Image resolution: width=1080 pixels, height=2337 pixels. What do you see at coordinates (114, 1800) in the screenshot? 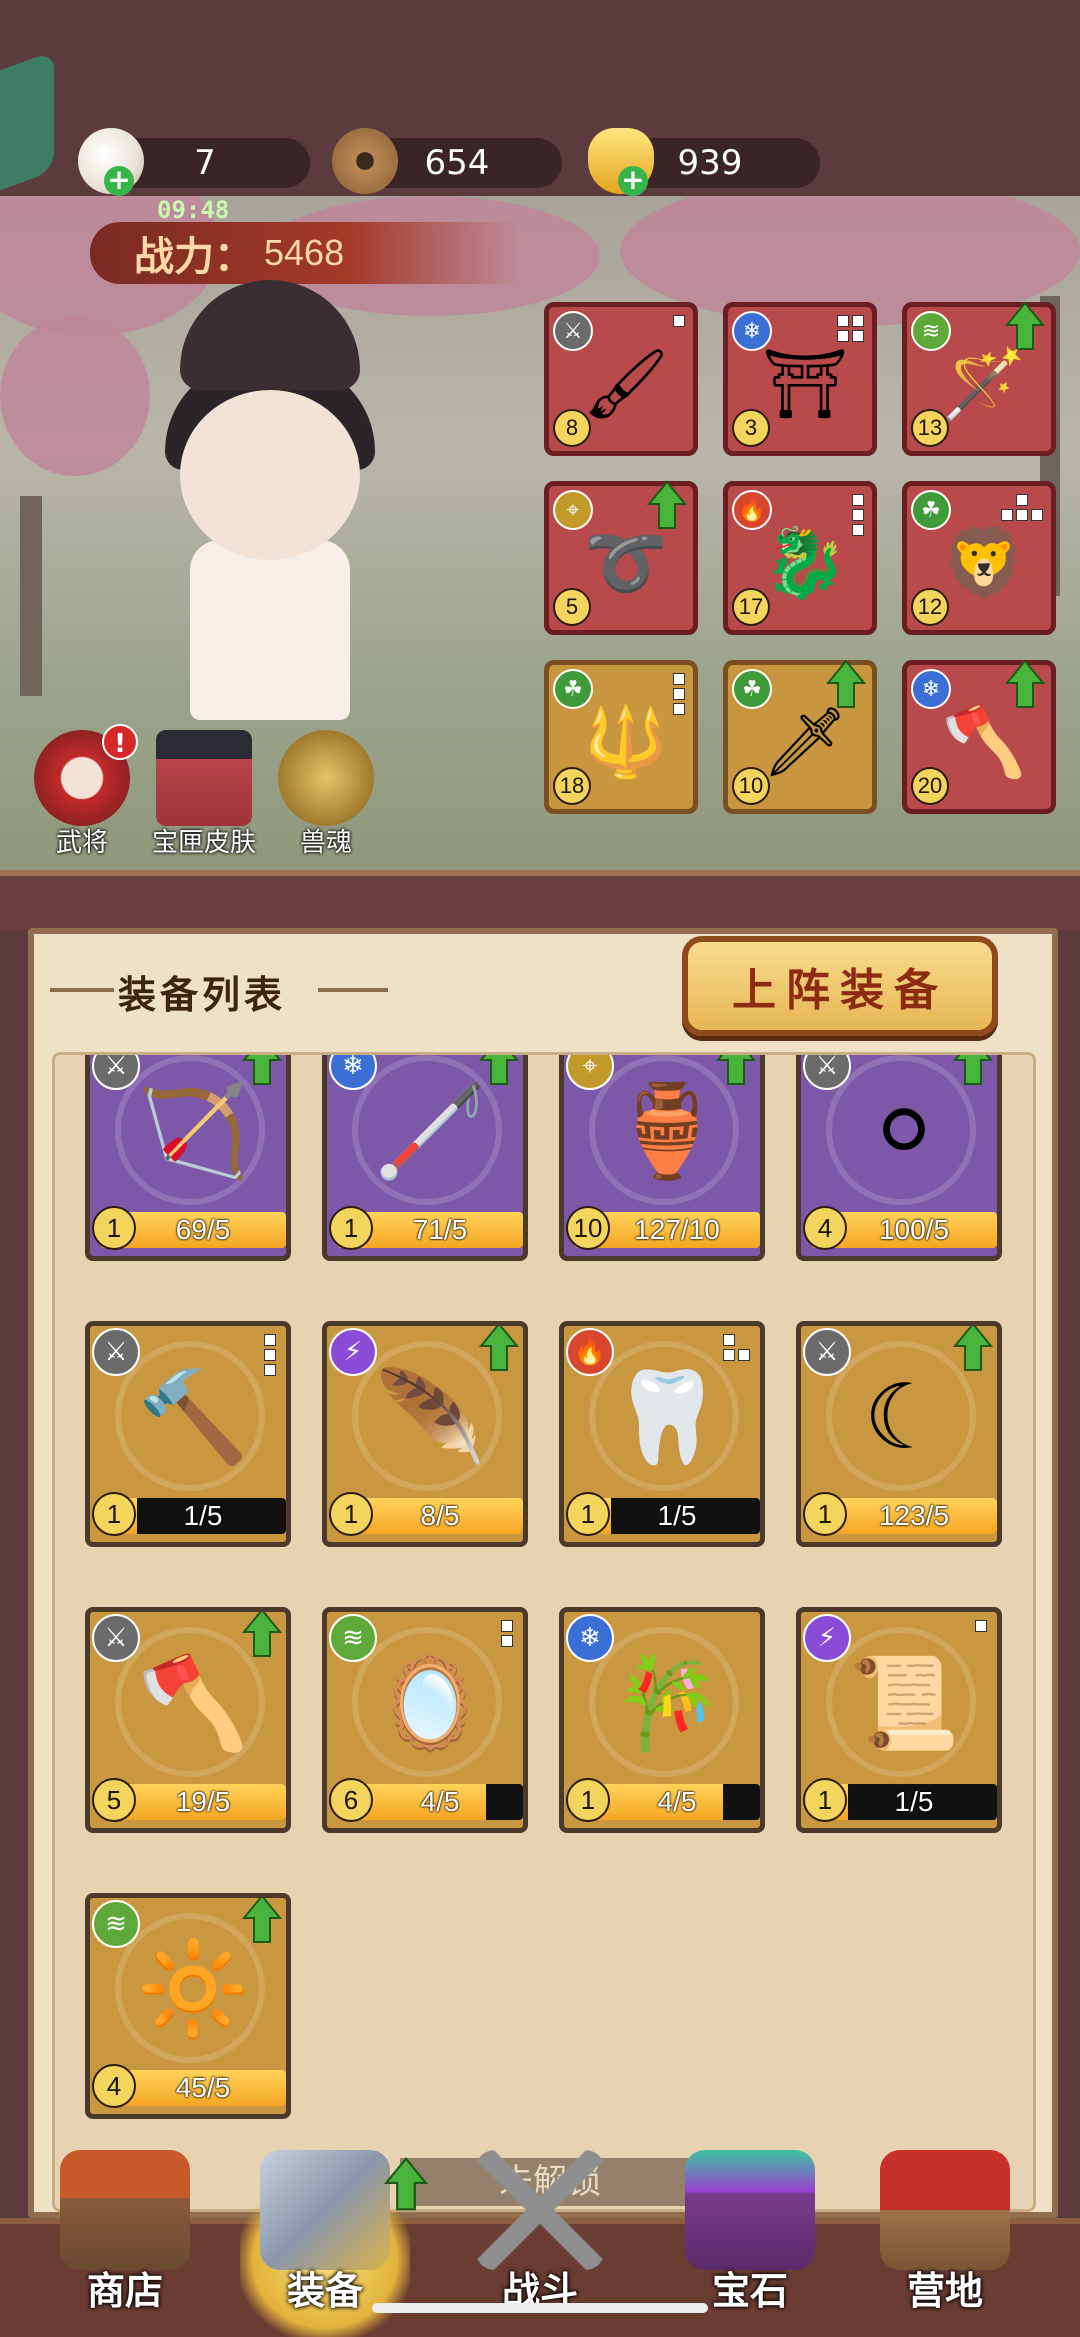
I see `card-level: 5` at bounding box center [114, 1800].